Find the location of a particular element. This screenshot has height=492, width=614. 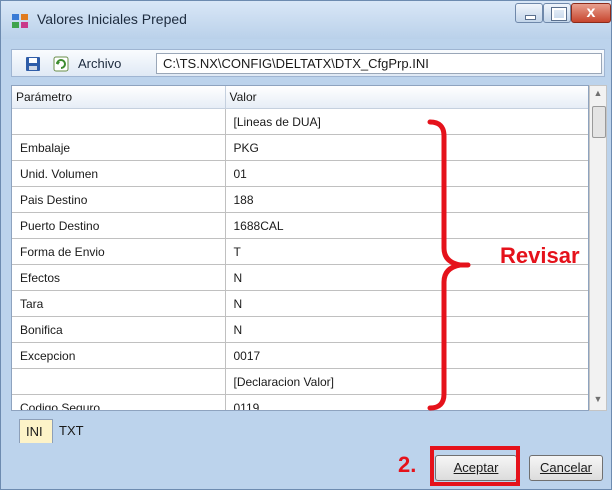

accept-highlight-box is located at coordinates (475, 466).